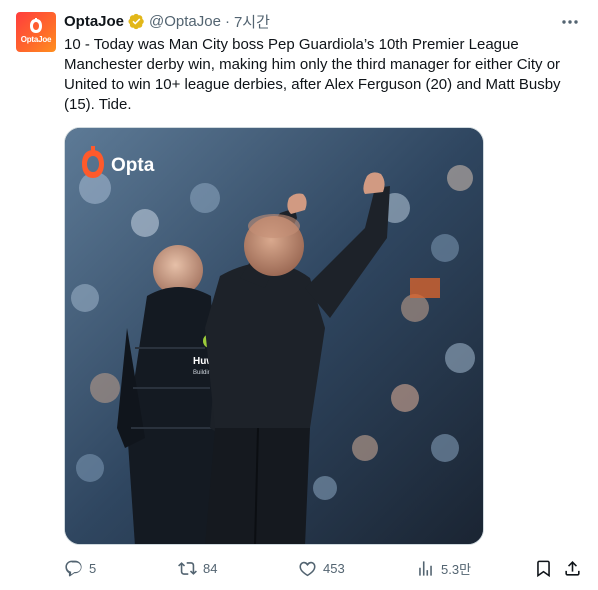  Describe the element at coordinates (187, 568) in the screenshot. I see `retweet-icon` at that location.